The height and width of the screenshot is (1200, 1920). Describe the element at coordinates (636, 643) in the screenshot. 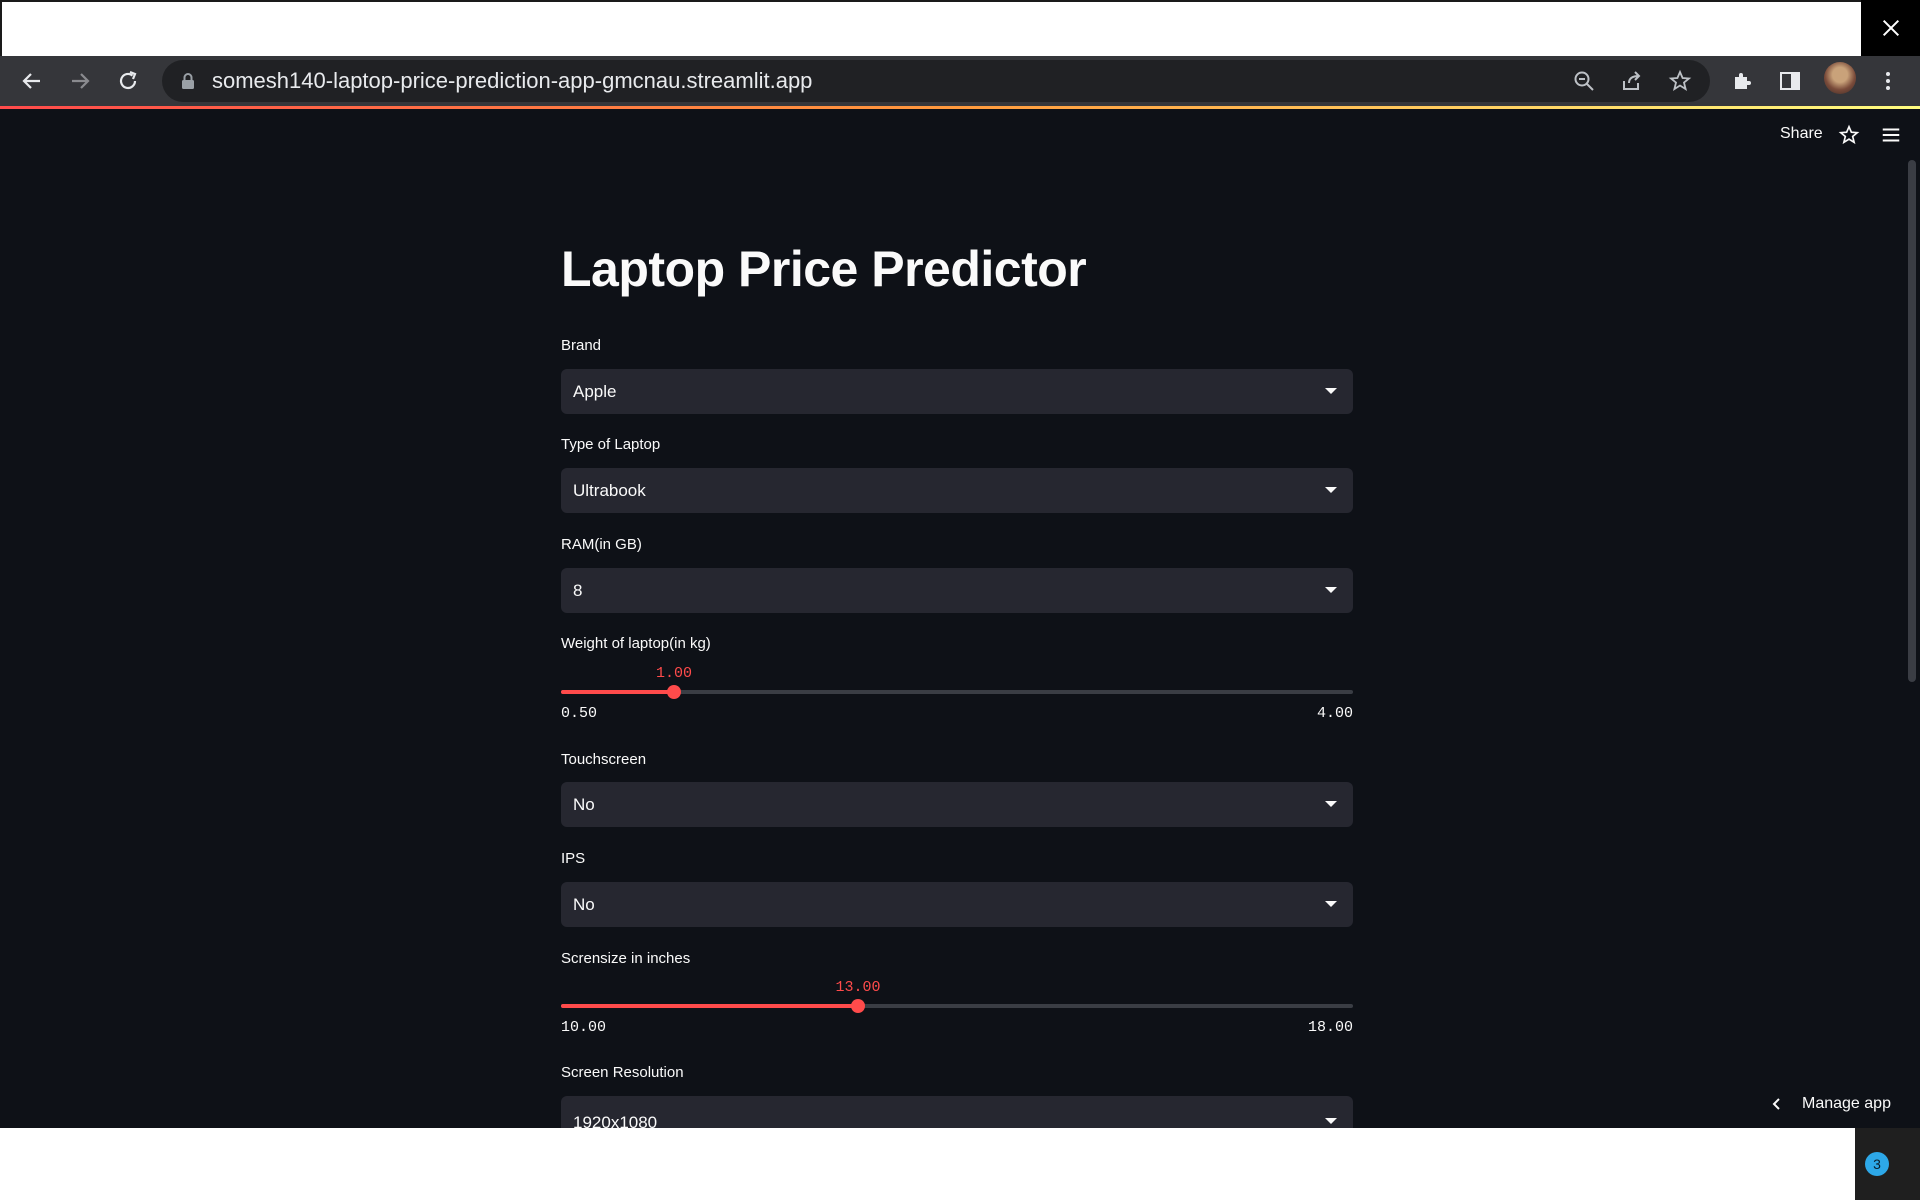

I see `weight-label: Weight of laptop(in kg)` at that location.